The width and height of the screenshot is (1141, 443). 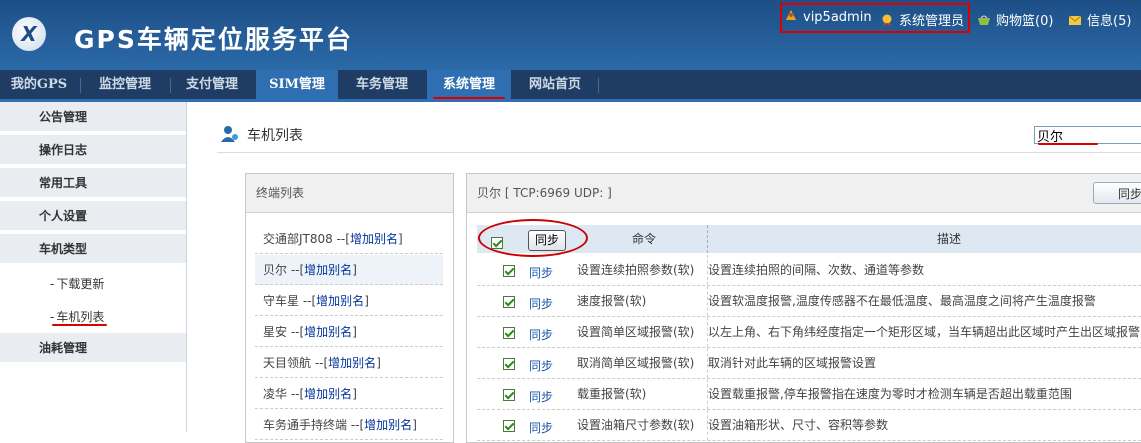 I want to click on username-item: vip5admin, so click(x=828, y=17).